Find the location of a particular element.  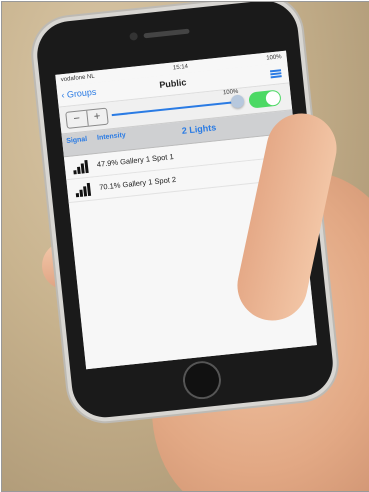

light-intensity: 70.1% is located at coordinates (109, 186).